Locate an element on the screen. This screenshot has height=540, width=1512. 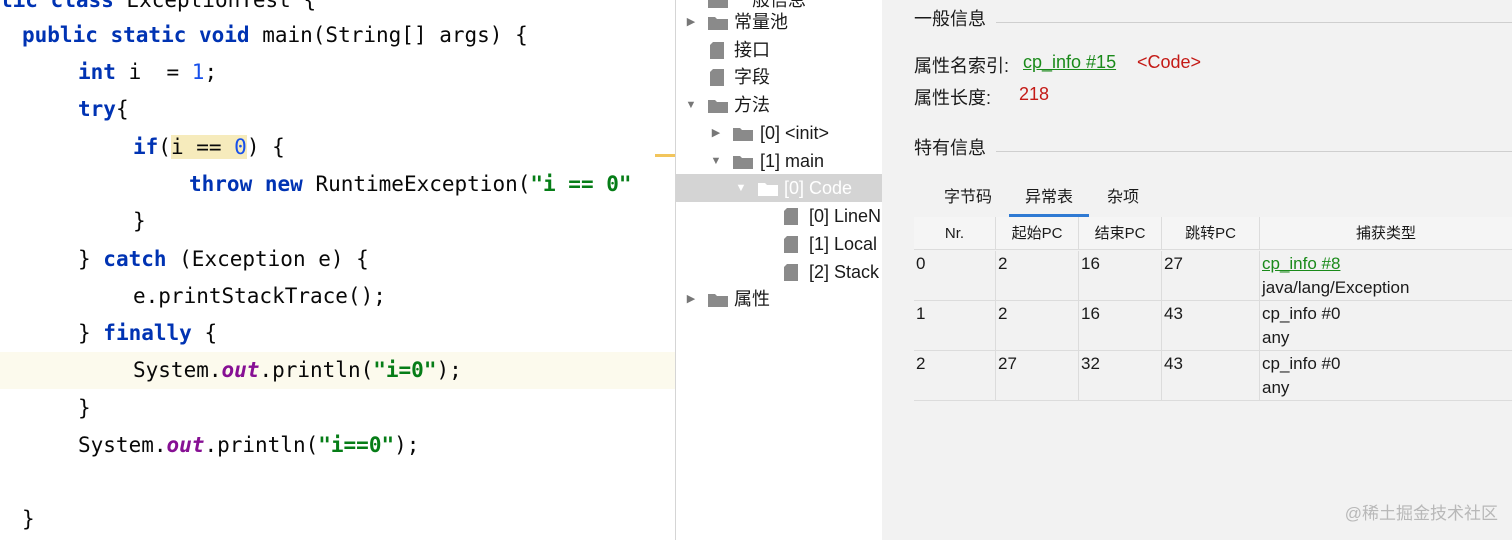
code-text: (Exception e) { is located at coordinates (267, 259).